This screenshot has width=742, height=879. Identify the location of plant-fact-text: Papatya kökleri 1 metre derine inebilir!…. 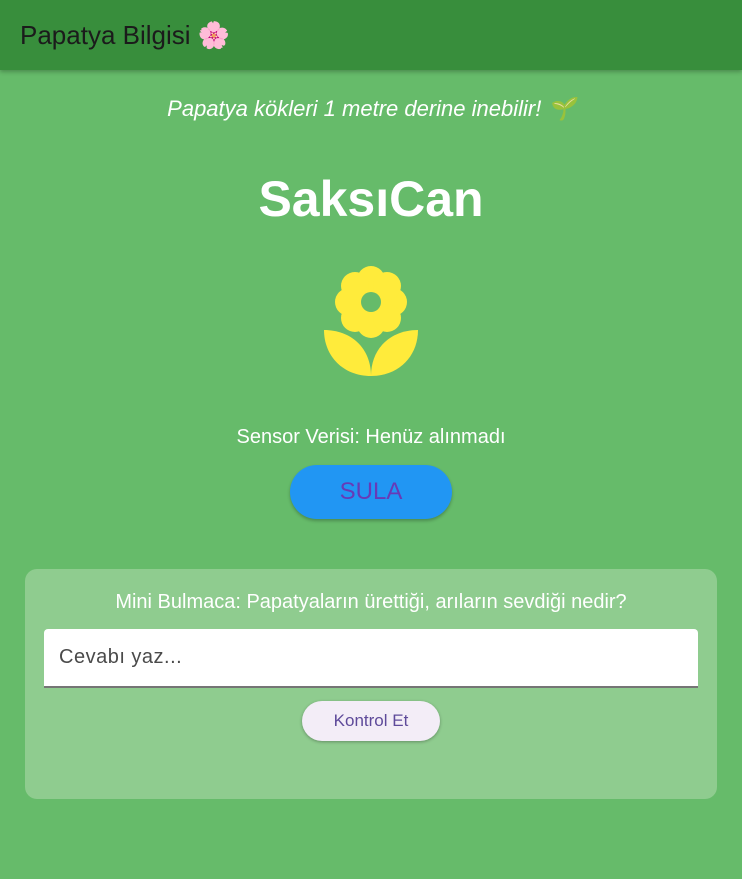
(371, 108).